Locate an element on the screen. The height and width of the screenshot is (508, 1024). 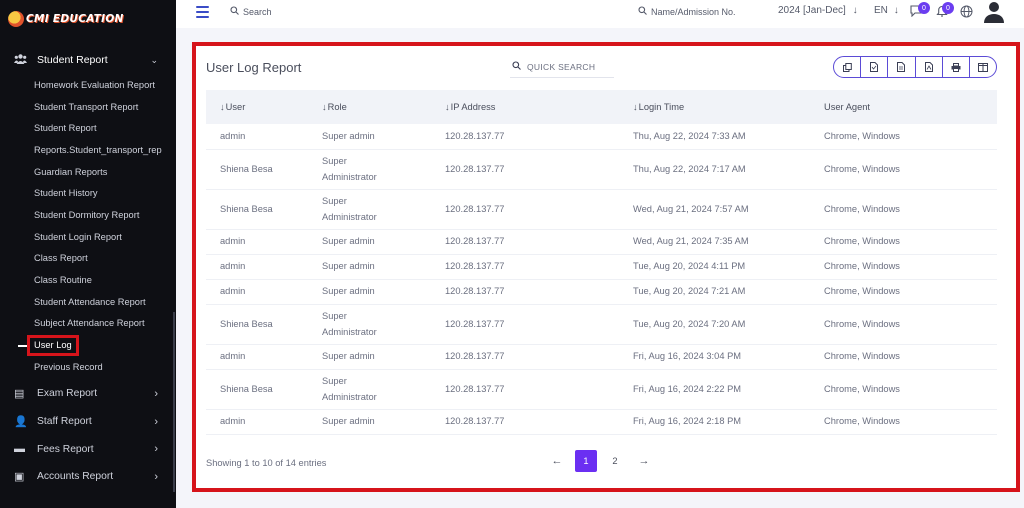
page-button-1: 1 is located at coordinates (586, 461).